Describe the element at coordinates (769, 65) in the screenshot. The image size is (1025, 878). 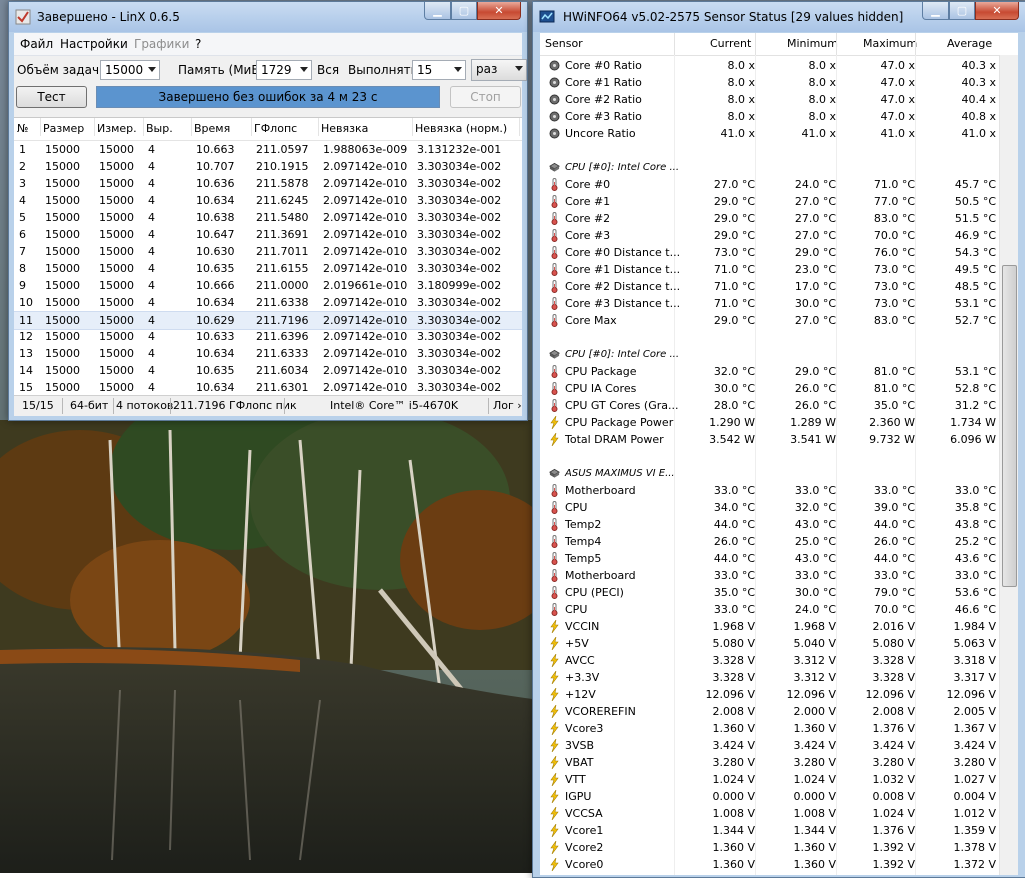
I see `sensor-row: Core #0 Ratio 8.0 x 8.0 x 47.0 x 40.3 x` at that location.